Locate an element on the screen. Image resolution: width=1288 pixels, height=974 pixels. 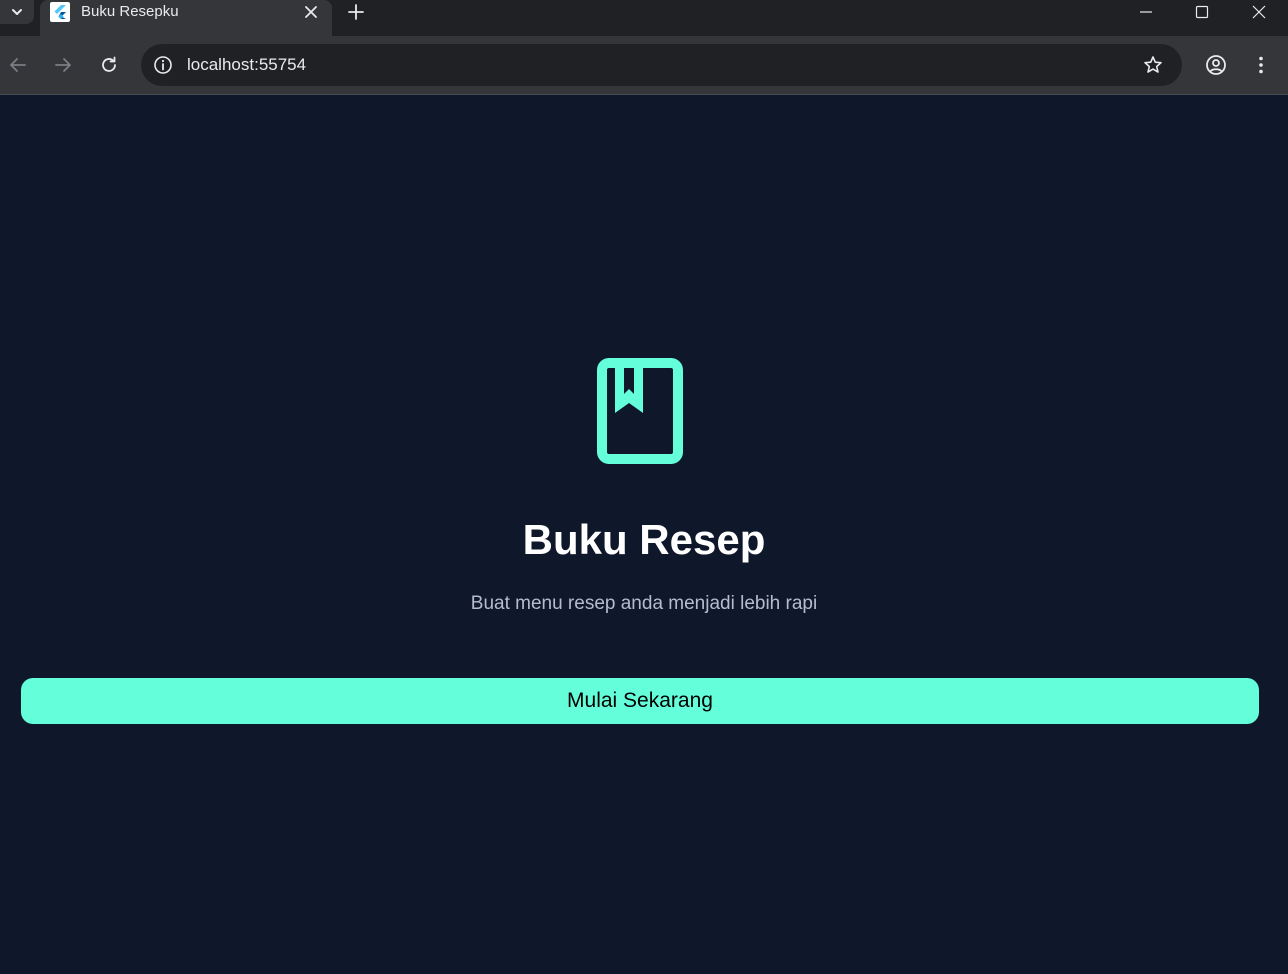
new-tab-button is located at coordinates (356, 12).